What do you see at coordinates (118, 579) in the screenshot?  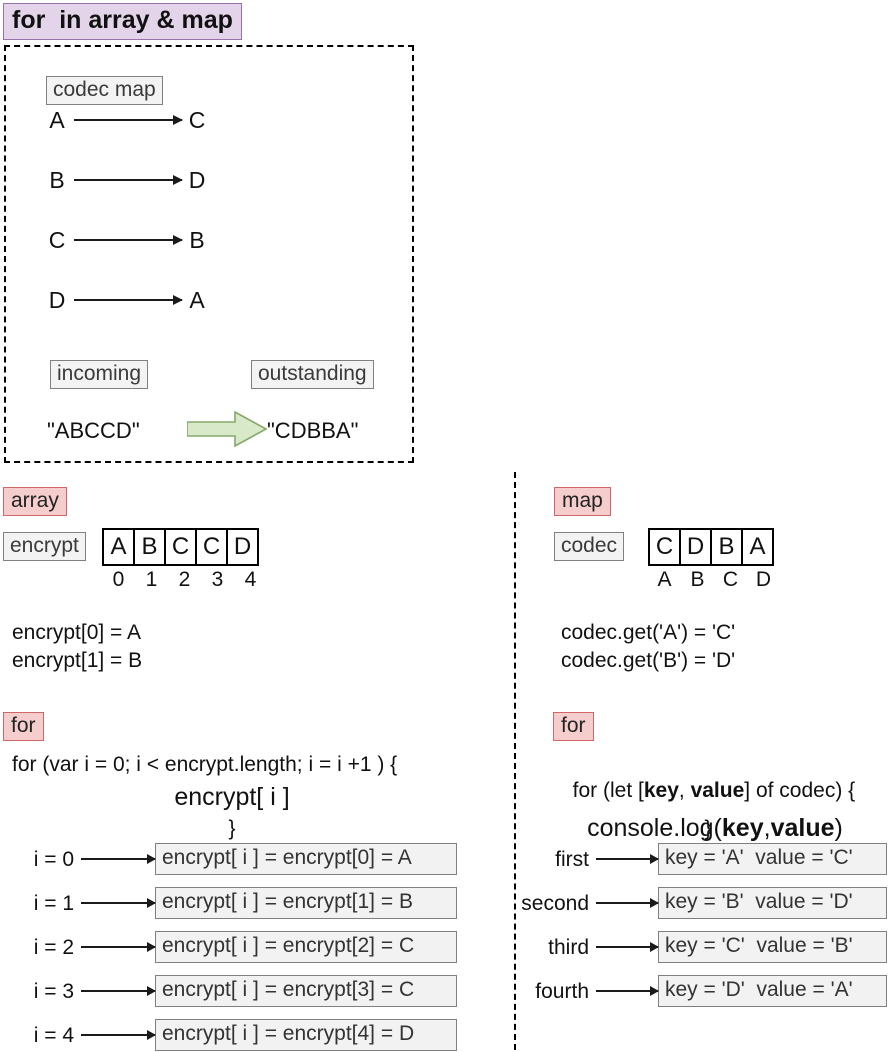 I see `array-index: 0` at bounding box center [118, 579].